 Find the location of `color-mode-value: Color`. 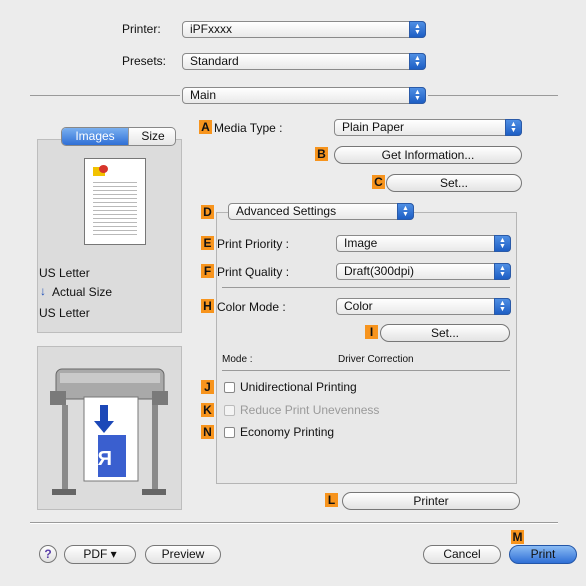

color-mode-value: Color is located at coordinates (358, 306).